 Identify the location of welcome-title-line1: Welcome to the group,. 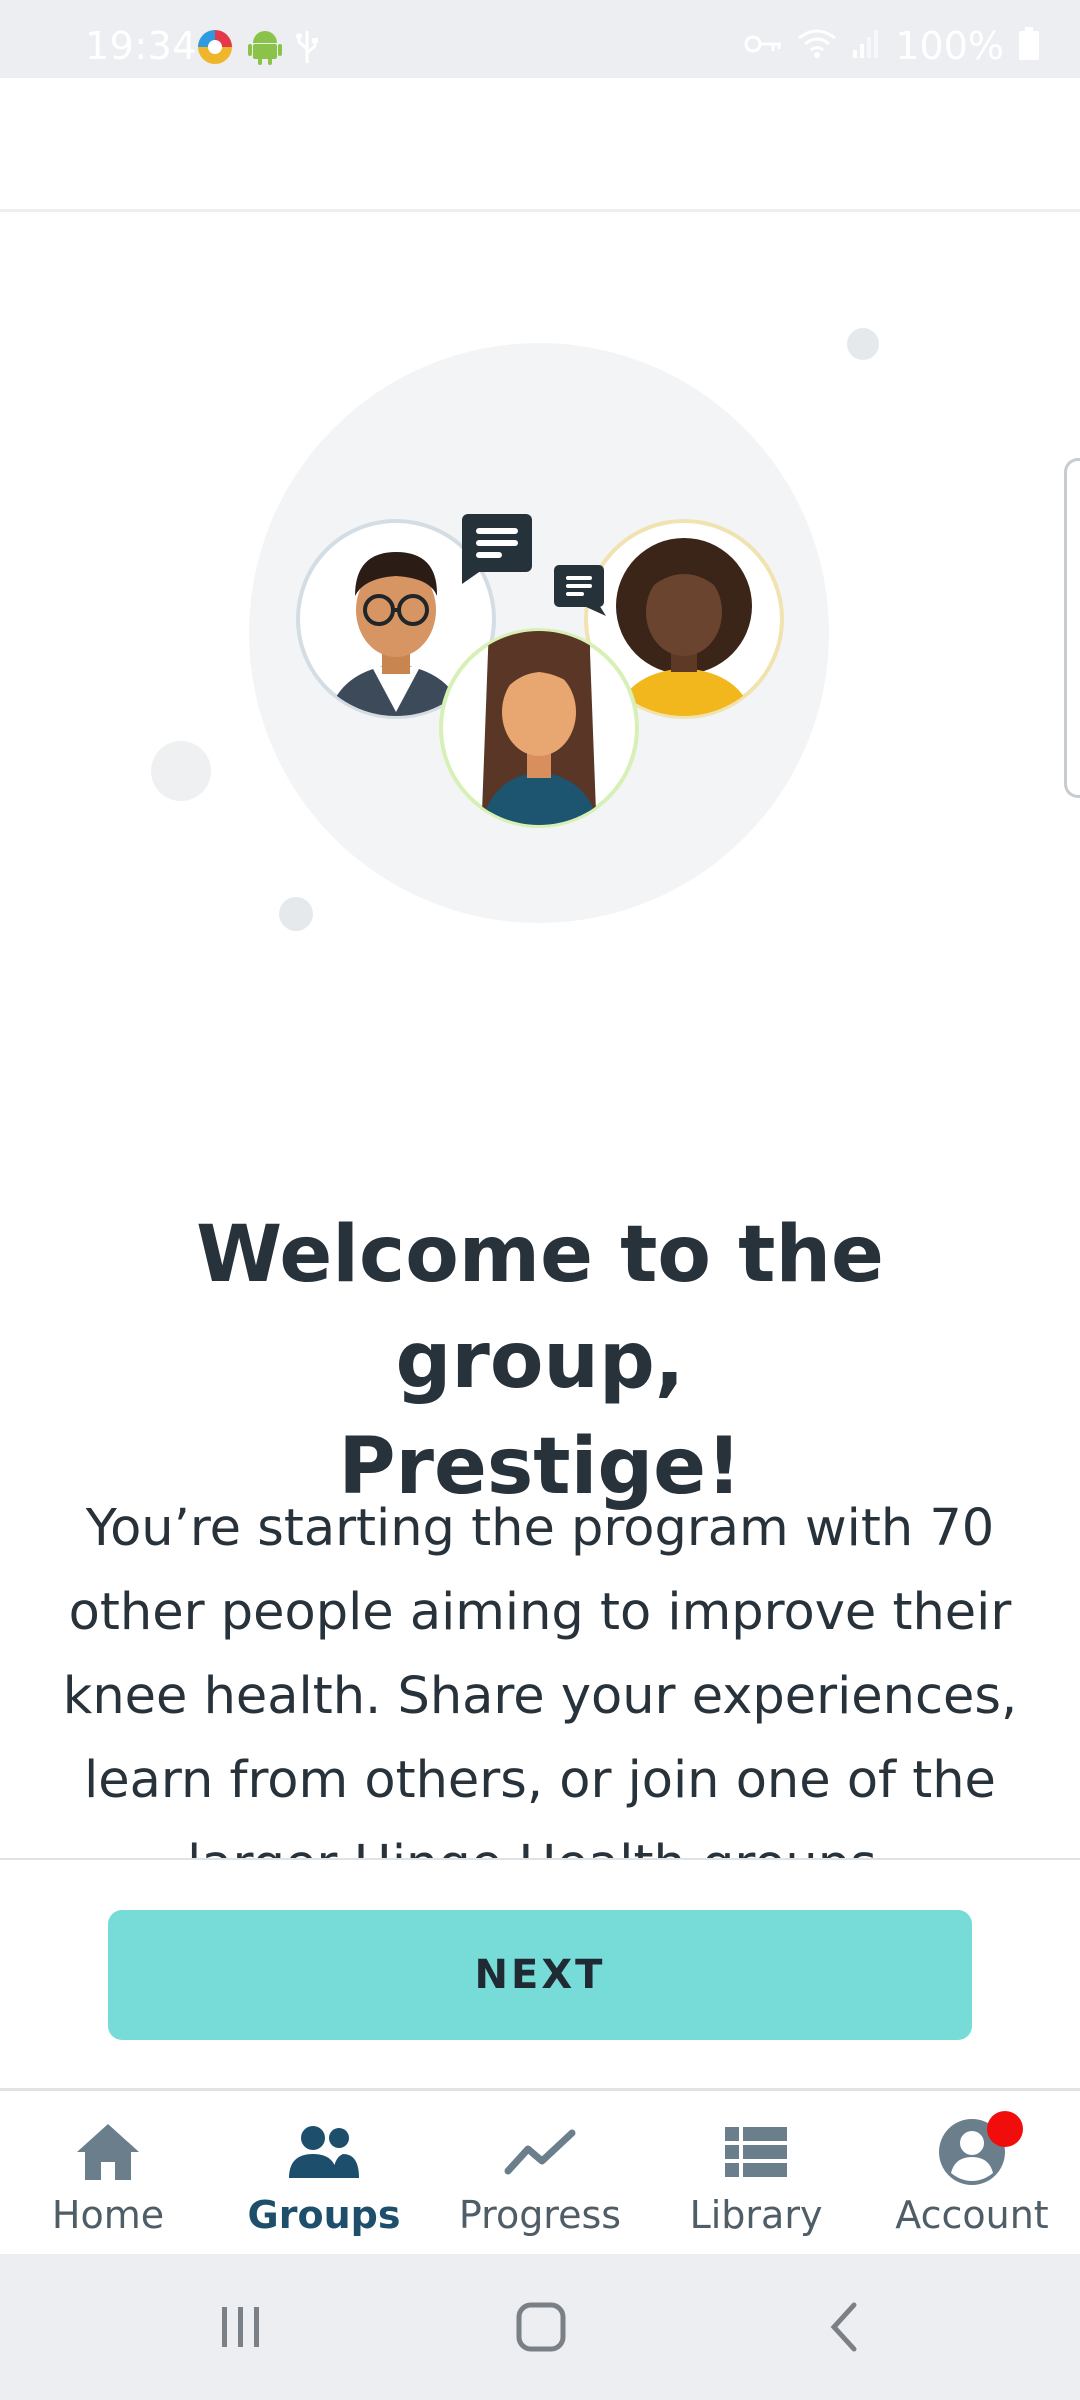
(540, 1308).